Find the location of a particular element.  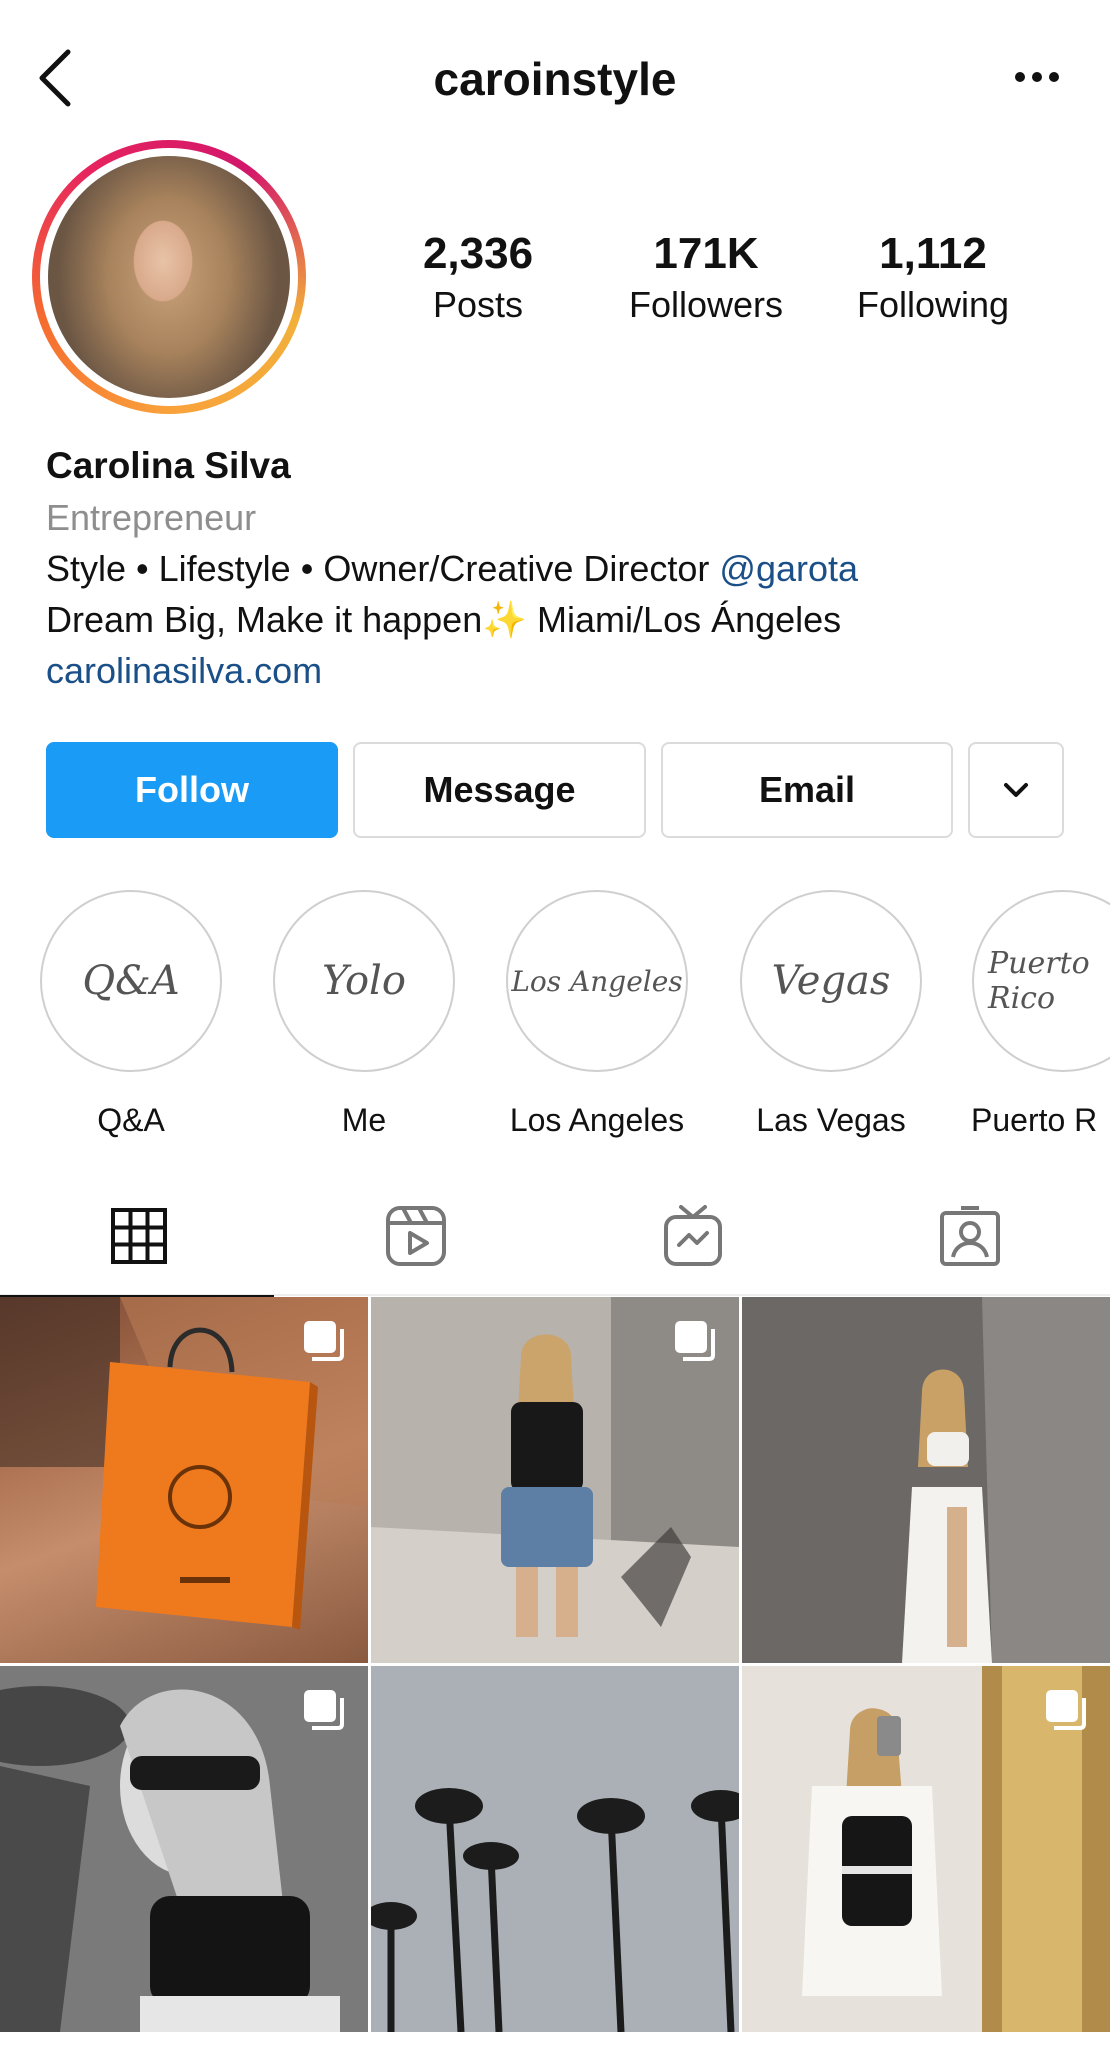

highlight-las-vegas: Vegas Las Vegas is located at coordinates (831, 1014).